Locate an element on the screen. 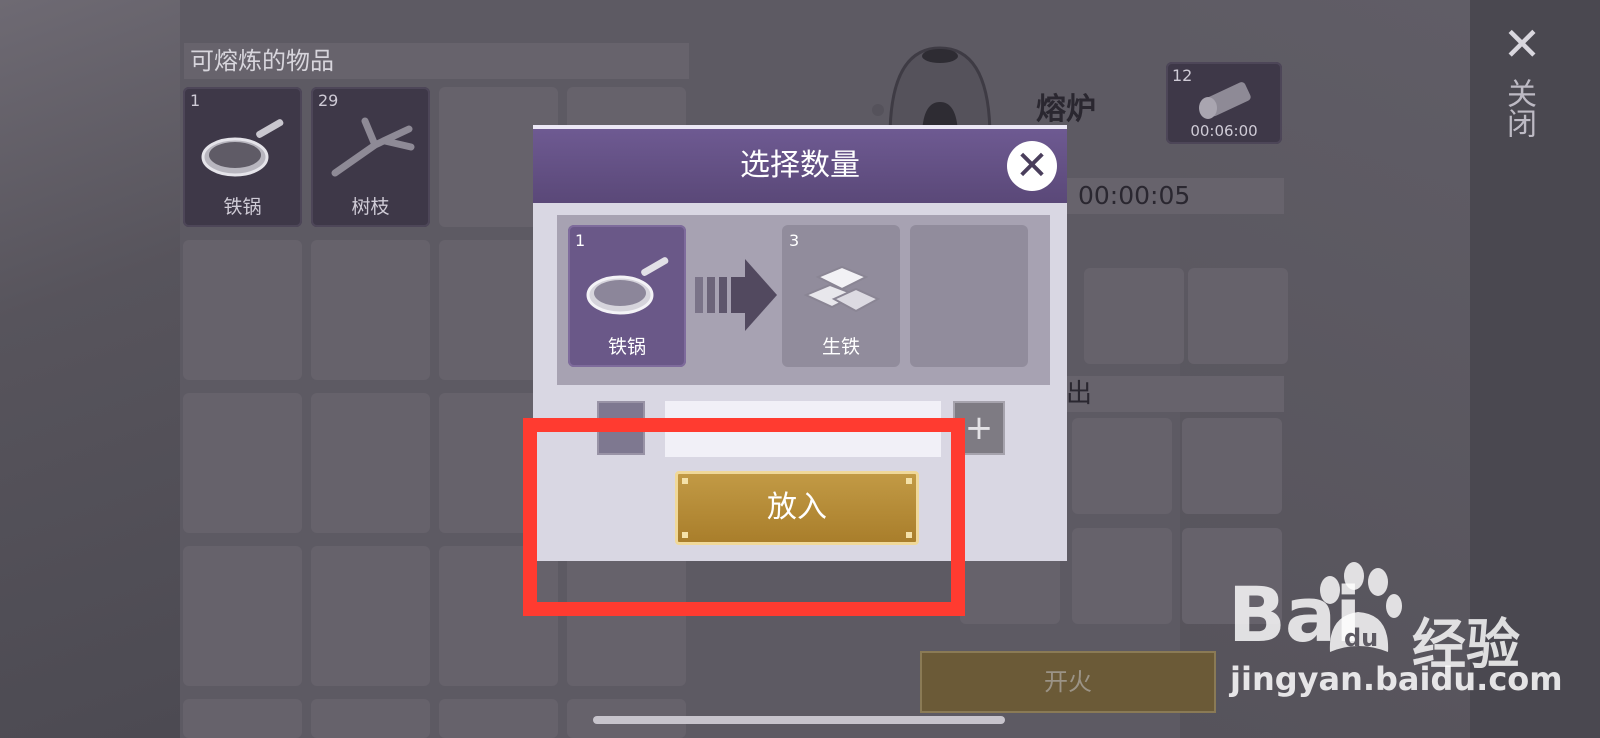  close-label: 关闭 is located at coordinates (1518, 108).